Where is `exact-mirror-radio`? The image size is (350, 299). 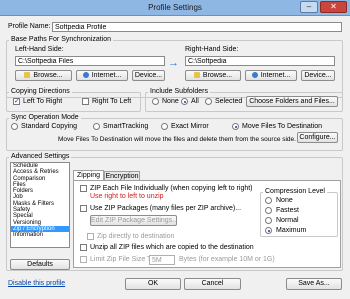
exact-mirror-radio is located at coordinates (164, 126).